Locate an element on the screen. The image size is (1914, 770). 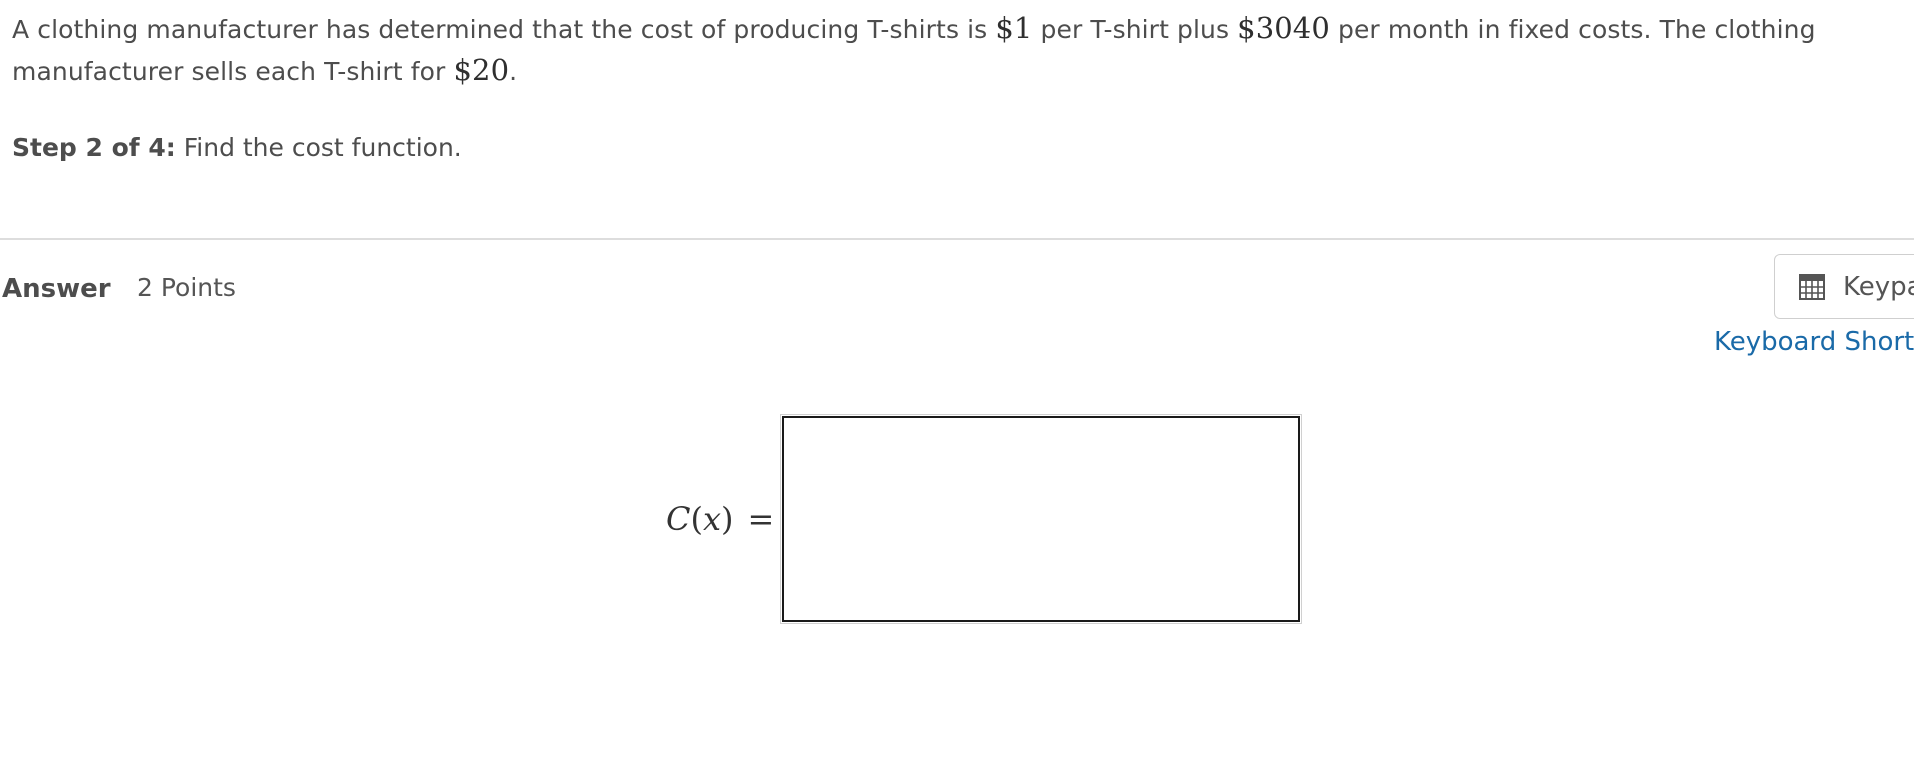
keypad-button: Keypad is located at coordinates (1844, 286).